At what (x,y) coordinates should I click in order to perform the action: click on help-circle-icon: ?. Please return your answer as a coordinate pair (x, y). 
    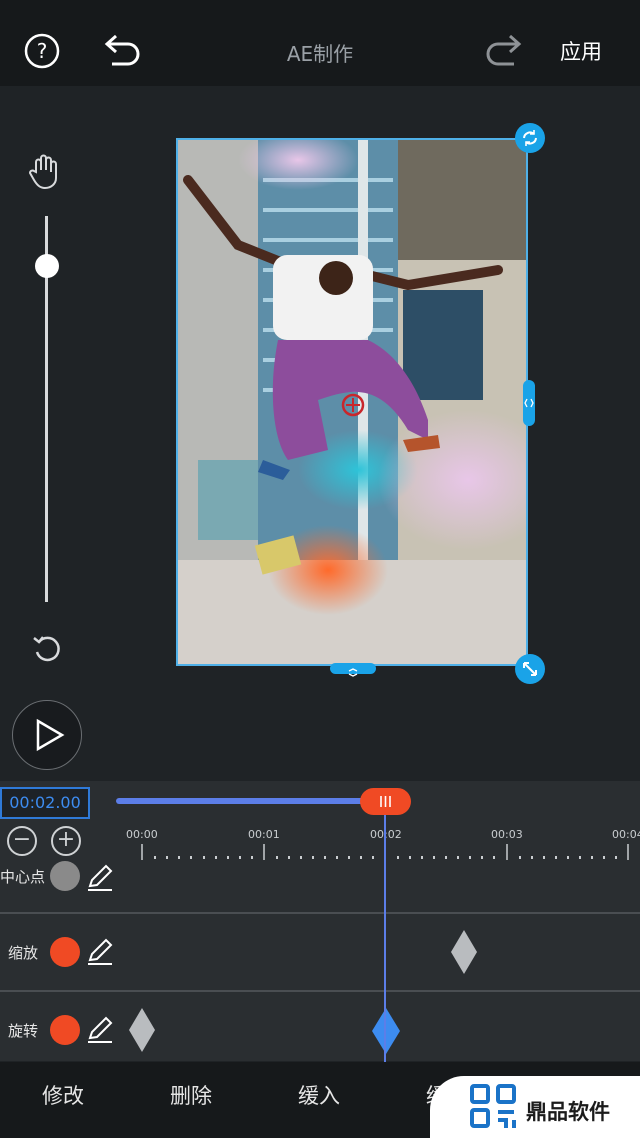
    Looking at the image, I should click on (42, 51).